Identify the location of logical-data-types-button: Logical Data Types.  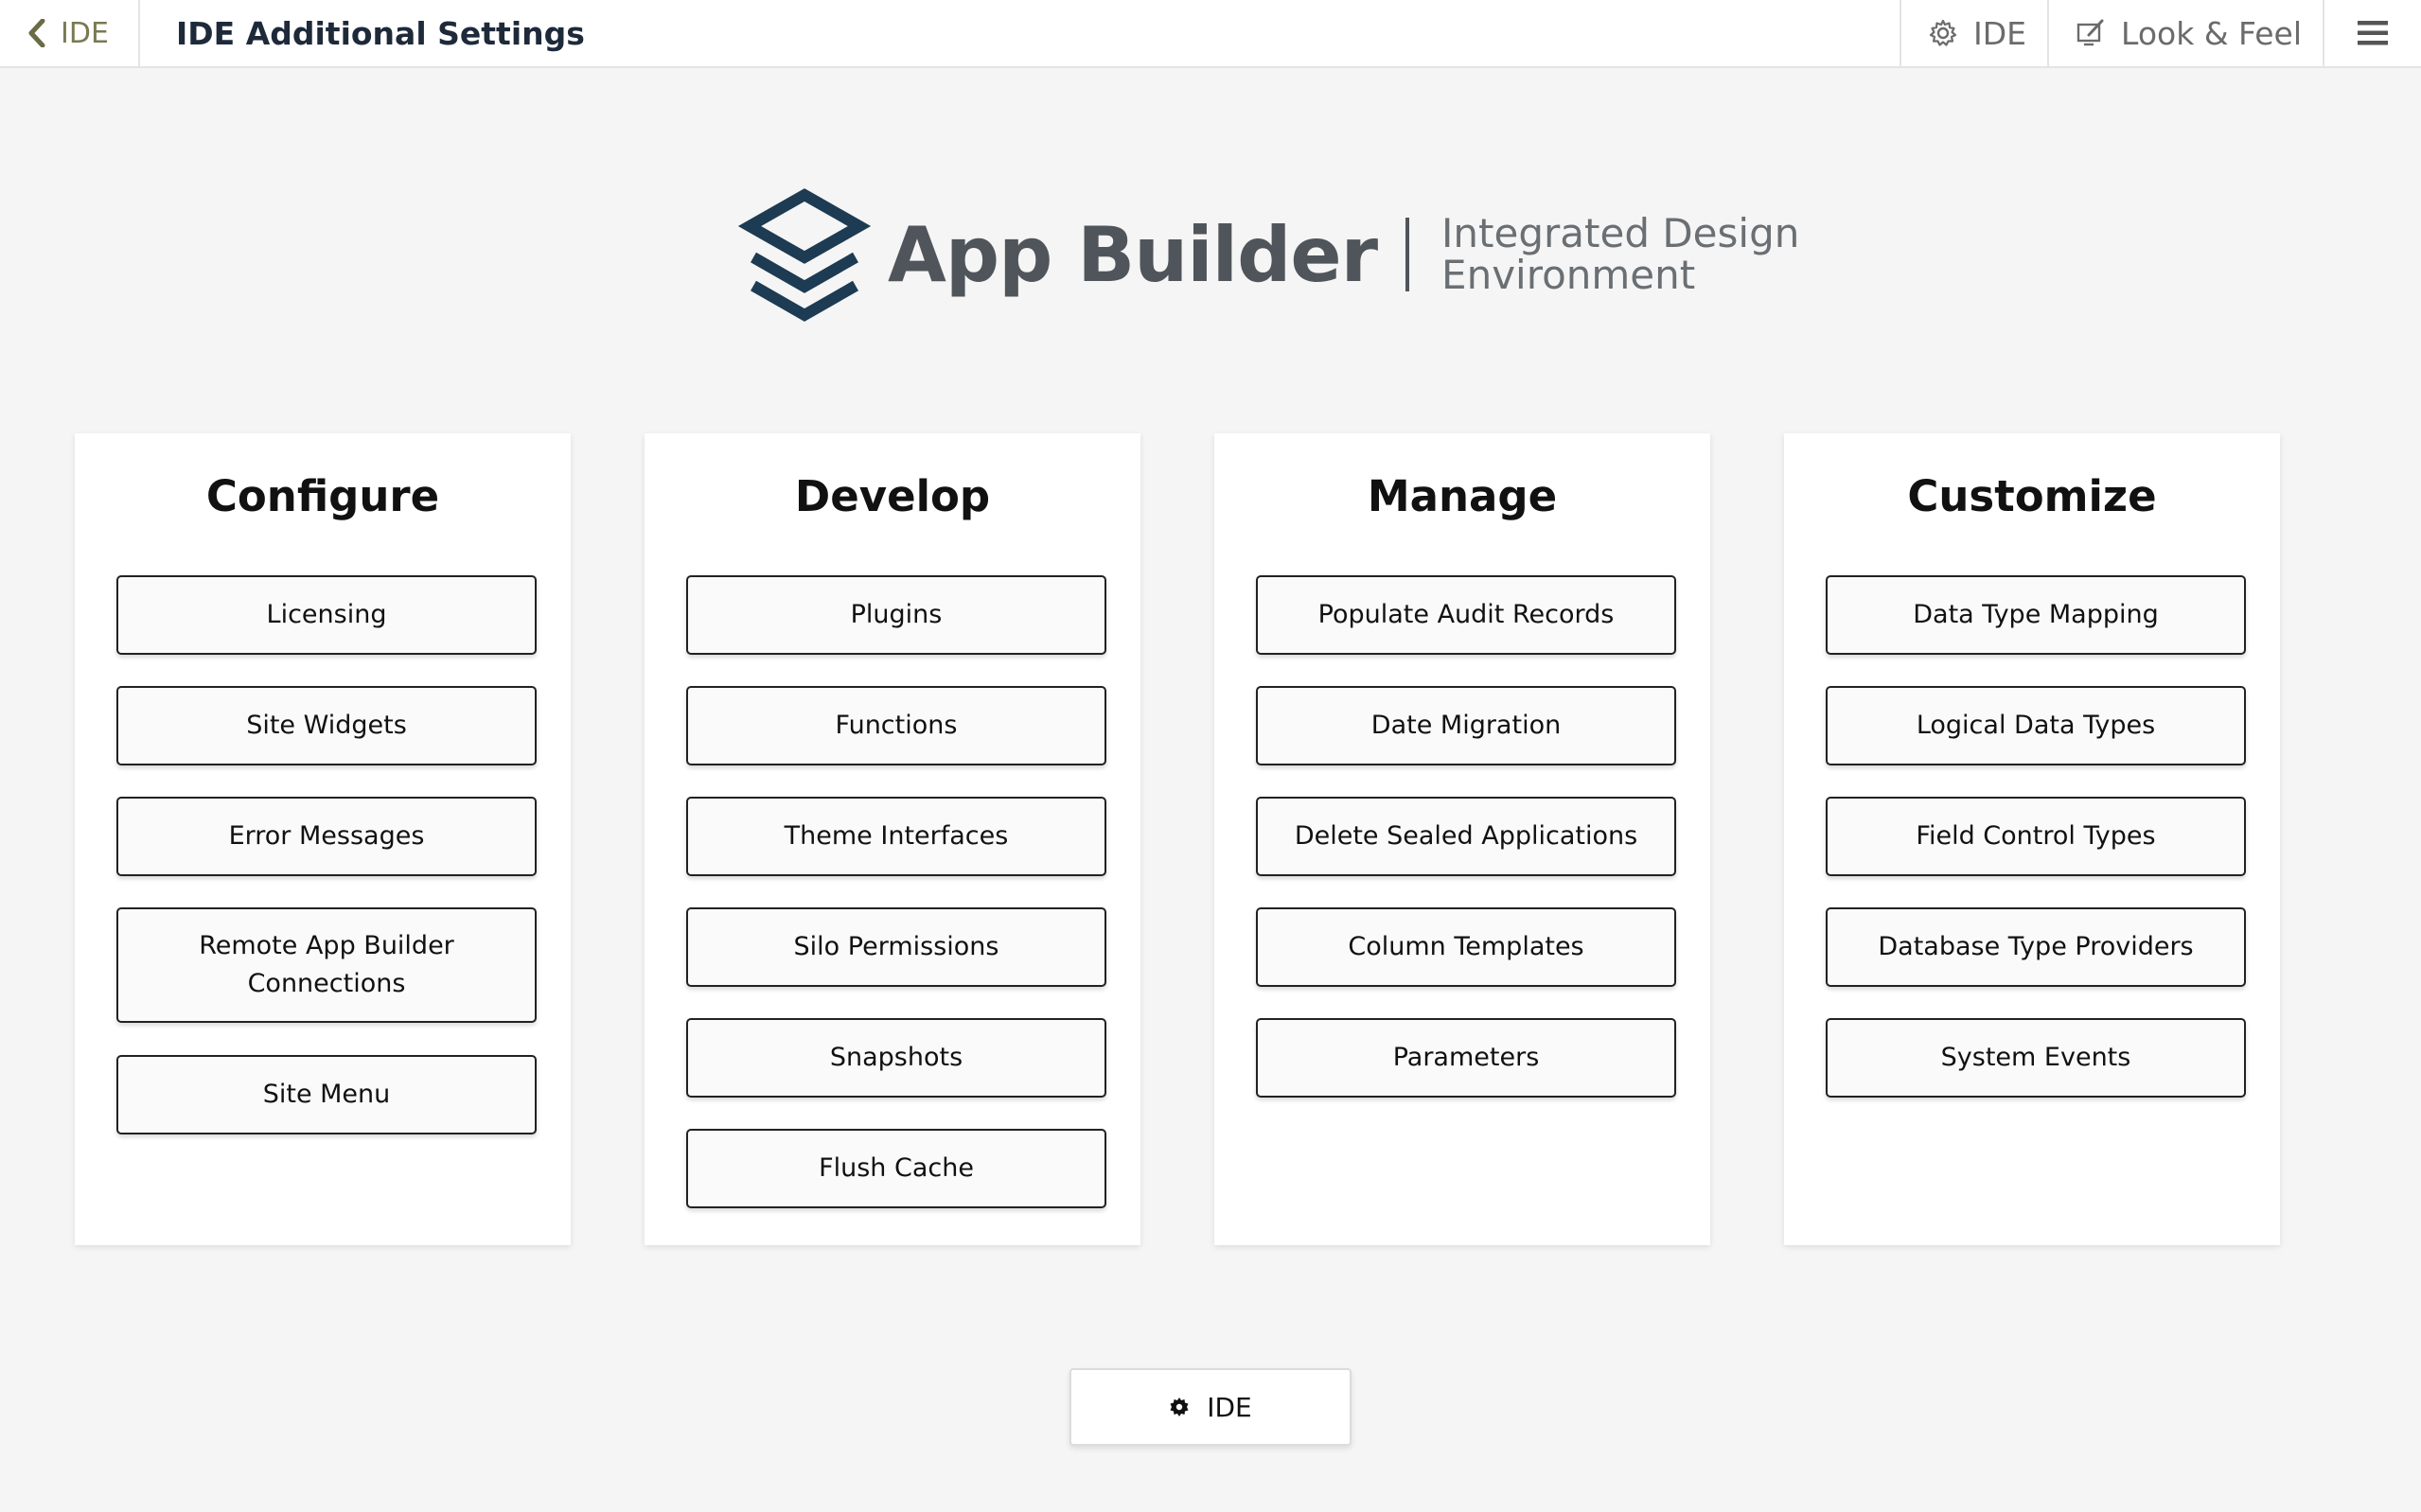
(2036, 726).